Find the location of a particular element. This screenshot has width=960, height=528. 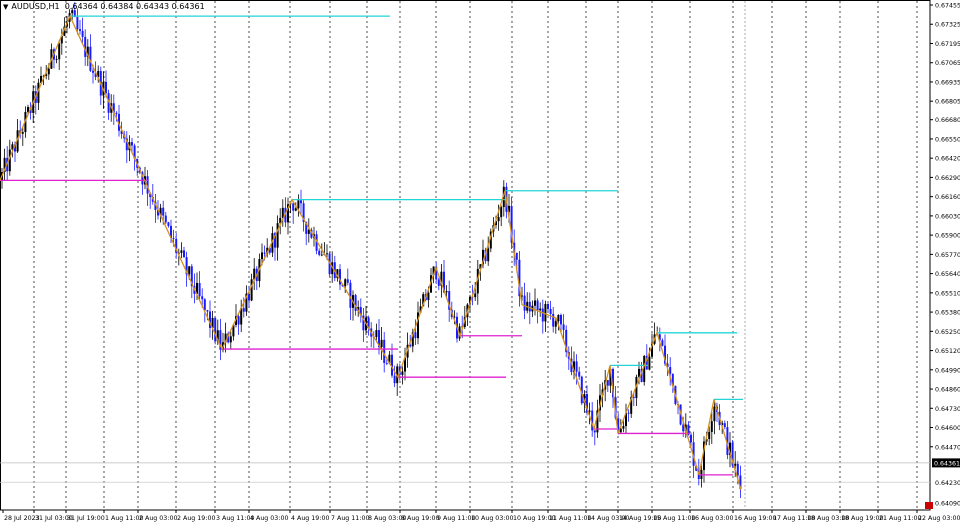

price-tick-label: 0.66935 is located at coordinates (947, 82).